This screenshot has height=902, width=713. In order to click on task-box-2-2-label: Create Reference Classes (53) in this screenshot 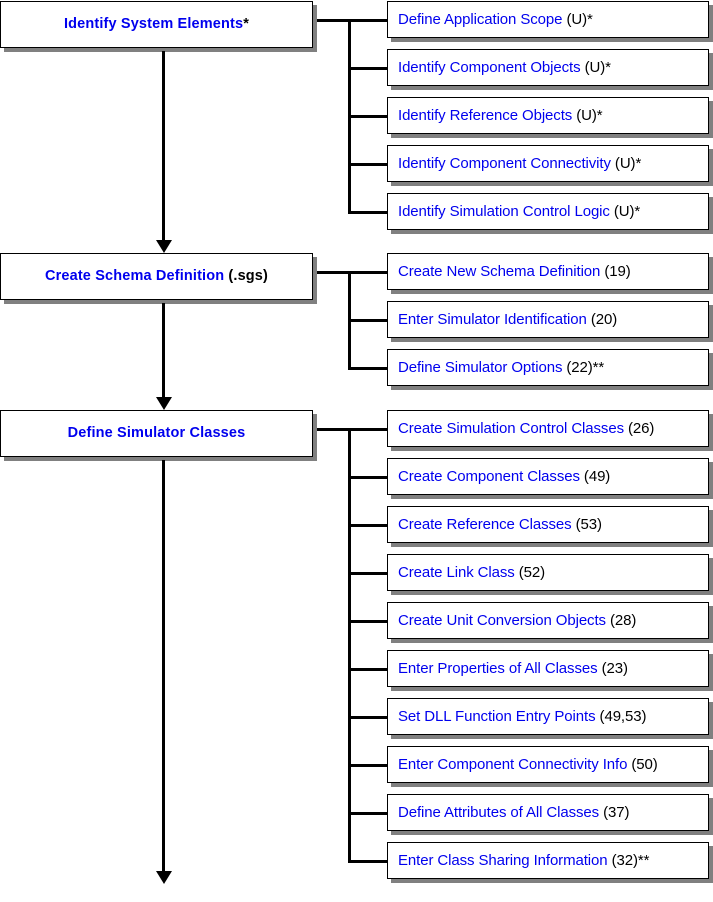, I will do `click(500, 524)`.